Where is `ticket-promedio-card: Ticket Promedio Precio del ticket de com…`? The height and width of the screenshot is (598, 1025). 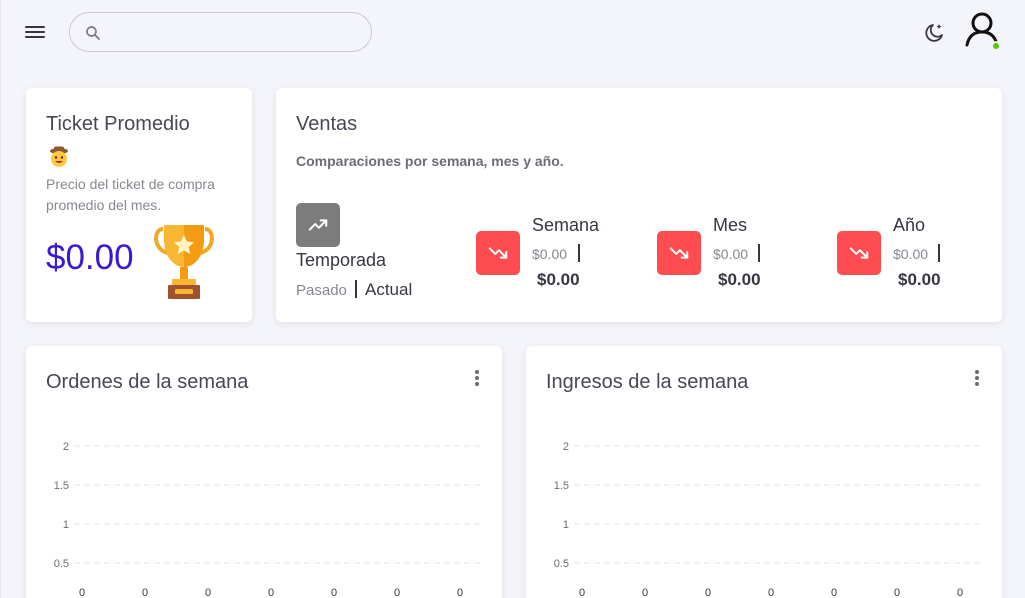
ticket-promedio-card: Ticket Promedio Precio del ticket de com… is located at coordinates (139, 205).